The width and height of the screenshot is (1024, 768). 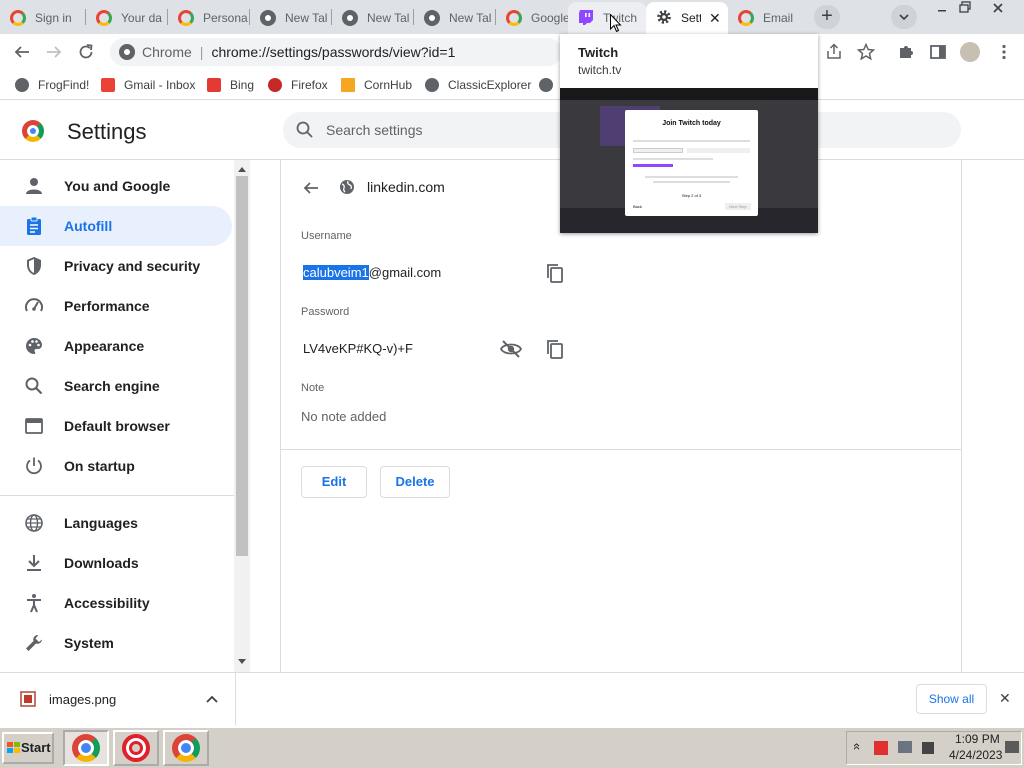 I want to click on download-file-name: images.png, so click(x=83, y=699).